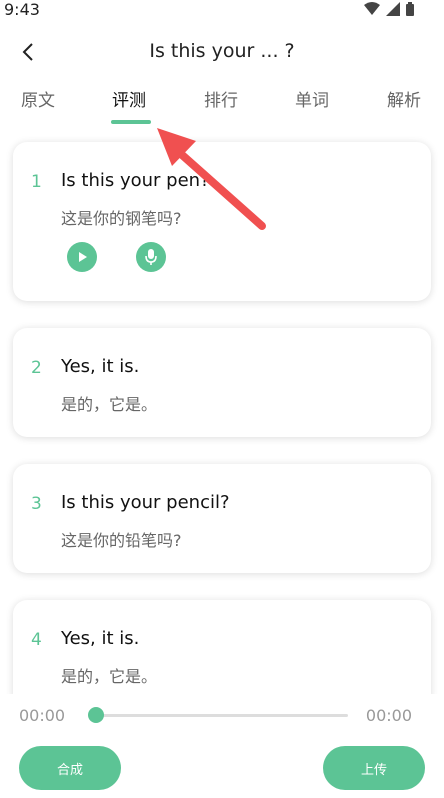 This screenshot has height=798, width=444. I want to click on sentence-number: 2, so click(36, 368).